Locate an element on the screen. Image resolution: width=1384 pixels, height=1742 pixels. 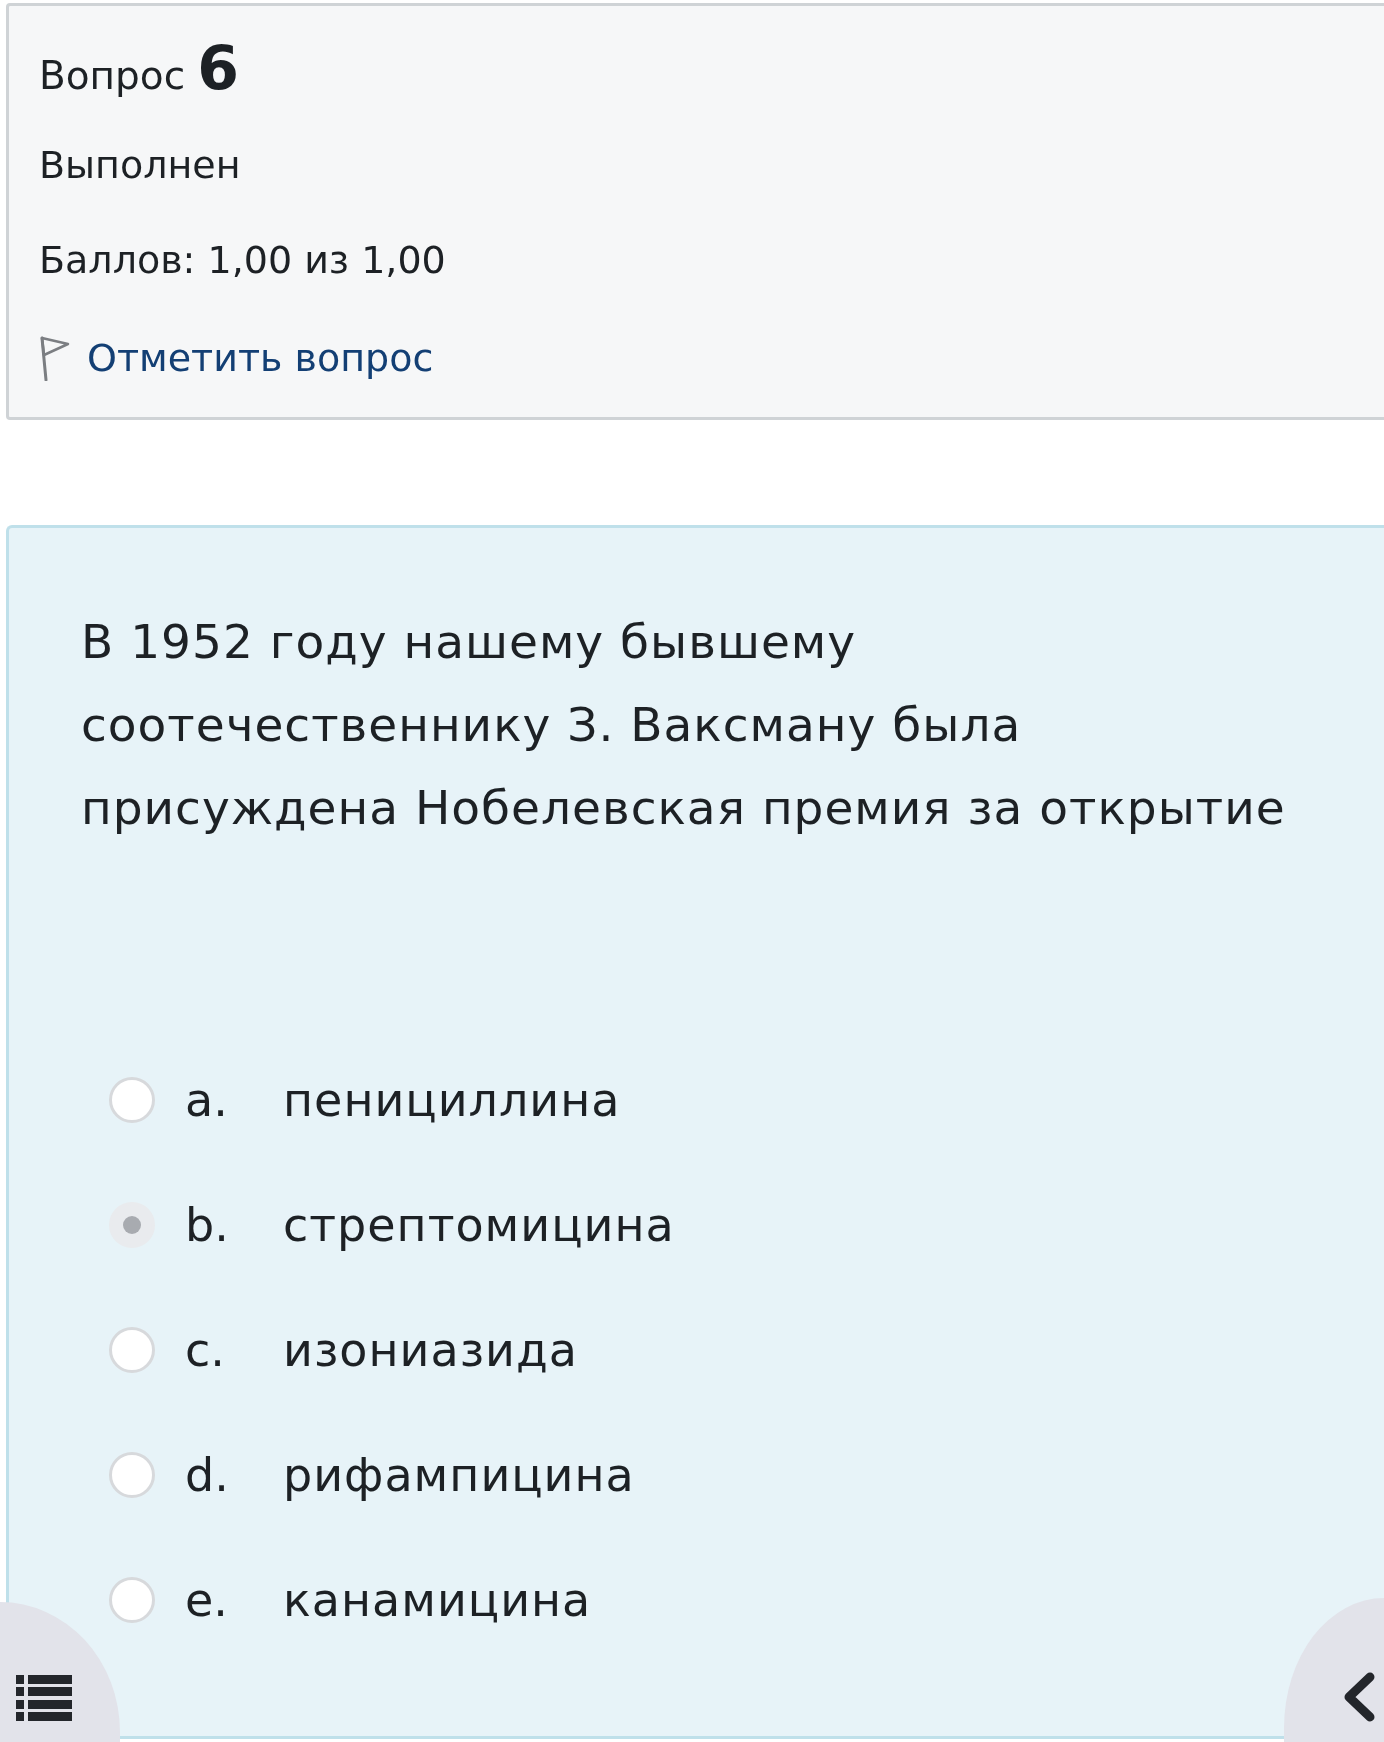
option-label: пенициллина is located at coordinates (452, 1099).